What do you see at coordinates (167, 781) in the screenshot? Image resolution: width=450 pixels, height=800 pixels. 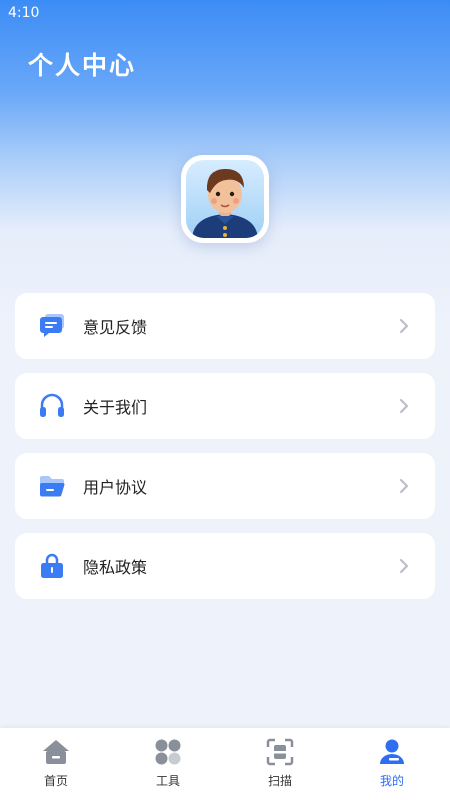 I see `tab-label: 工具` at bounding box center [167, 781].